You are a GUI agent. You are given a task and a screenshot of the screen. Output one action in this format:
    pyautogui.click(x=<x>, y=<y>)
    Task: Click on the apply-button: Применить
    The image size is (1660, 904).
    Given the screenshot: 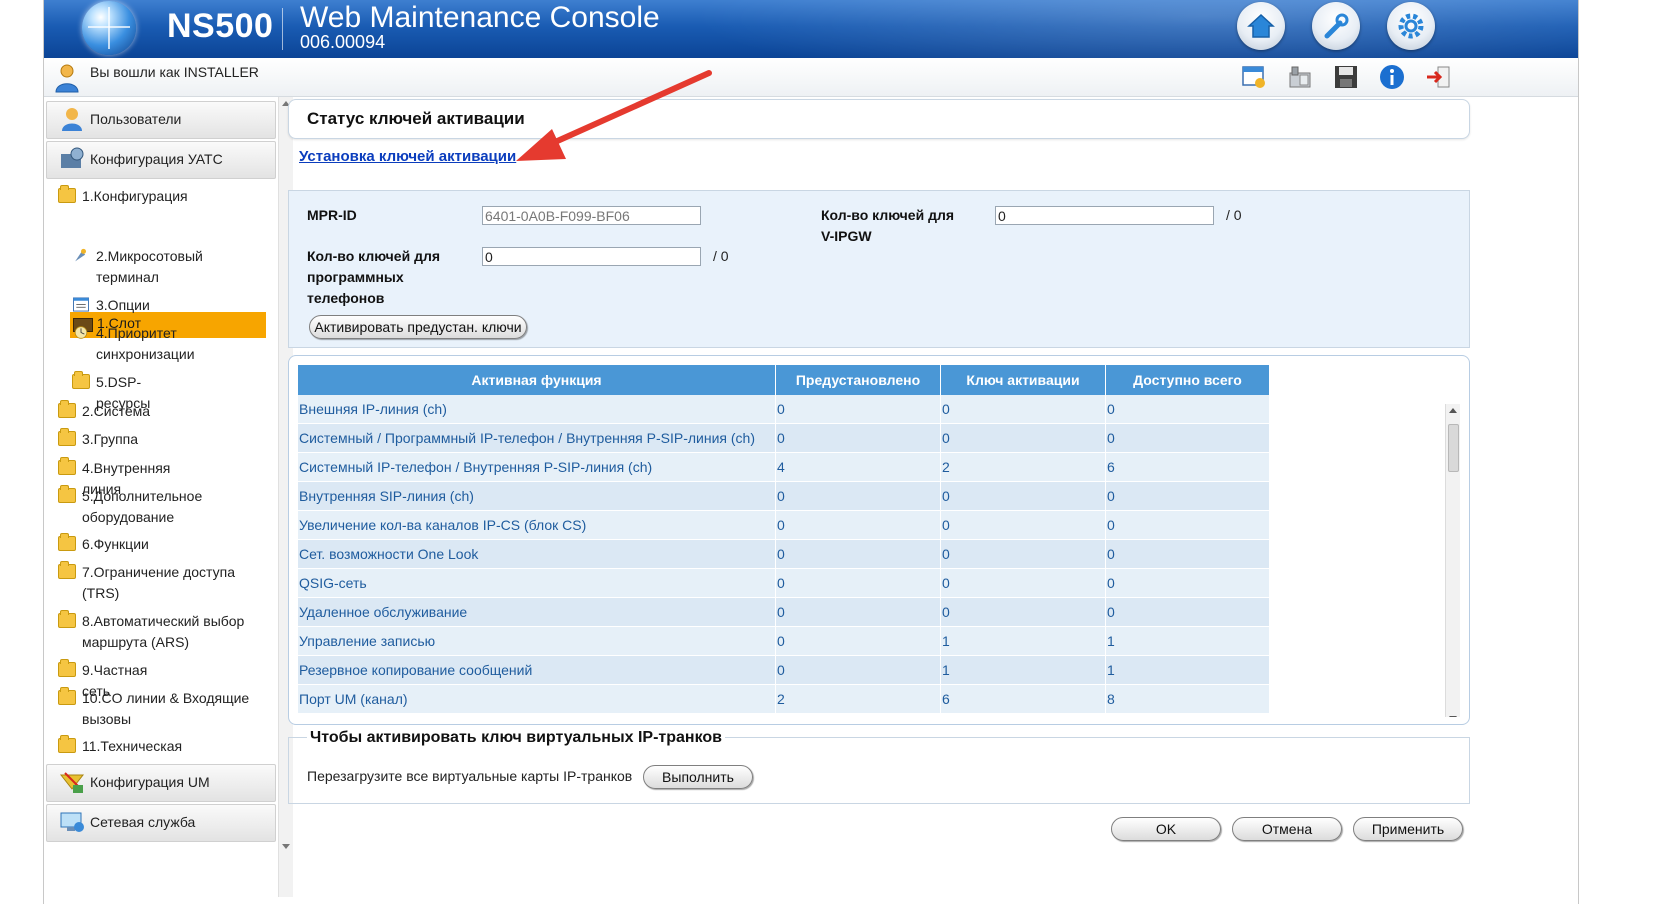 What is the action you would take?
    pyautogui.click(x=1408, y=829)
    